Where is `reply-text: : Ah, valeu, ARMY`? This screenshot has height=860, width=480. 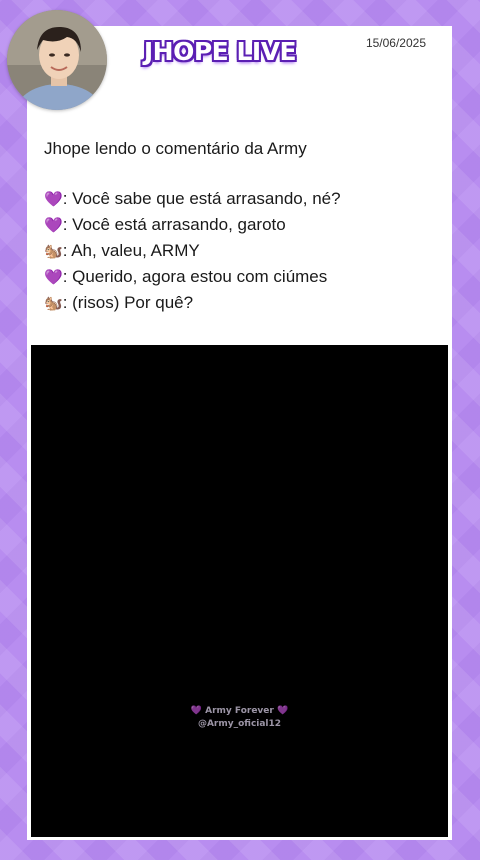
reply-text: : Ah, valeu, ARMY is located at coordinates (131, 250).